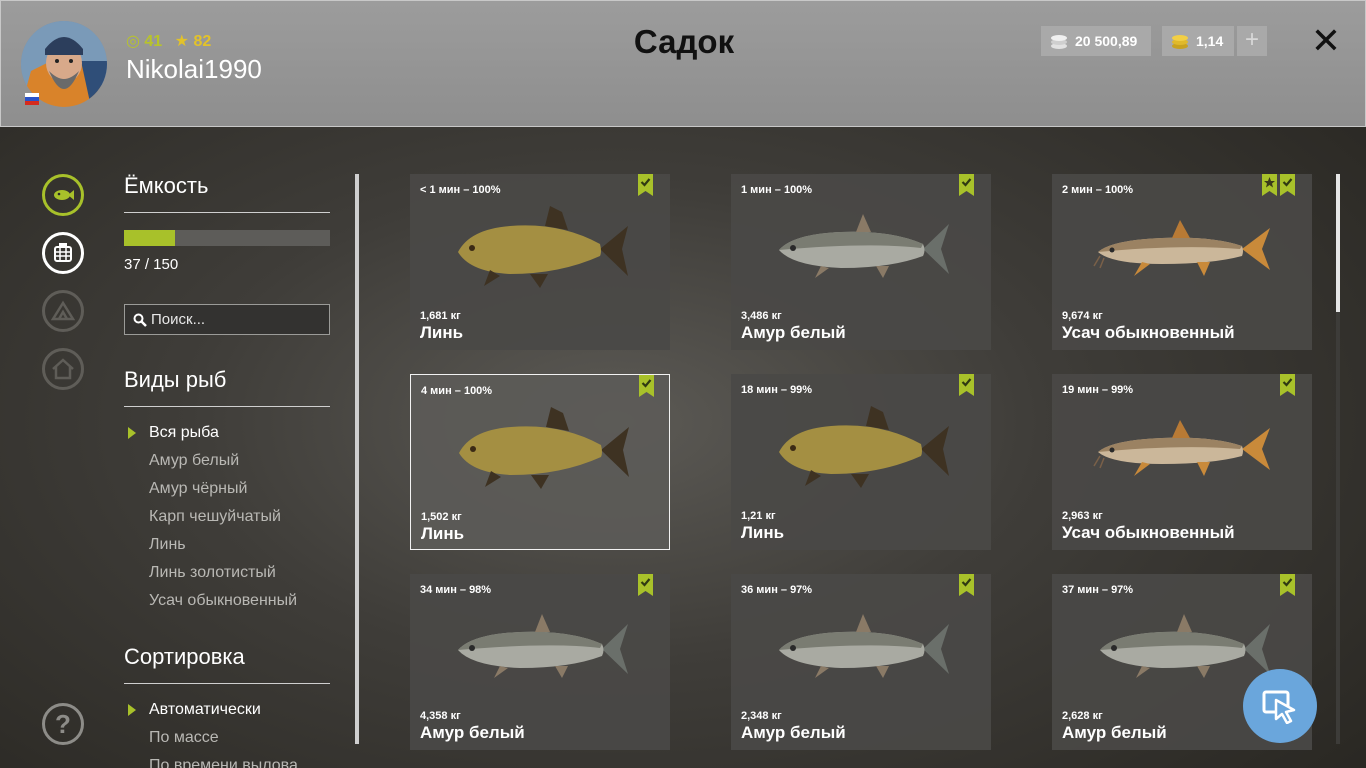 This screenshot has height=768, width=1366. What do you see at coordinates (223, 715) in the screenshot?
I see `sort-item-auto: Автоматически` at bounding box center [223, 715].